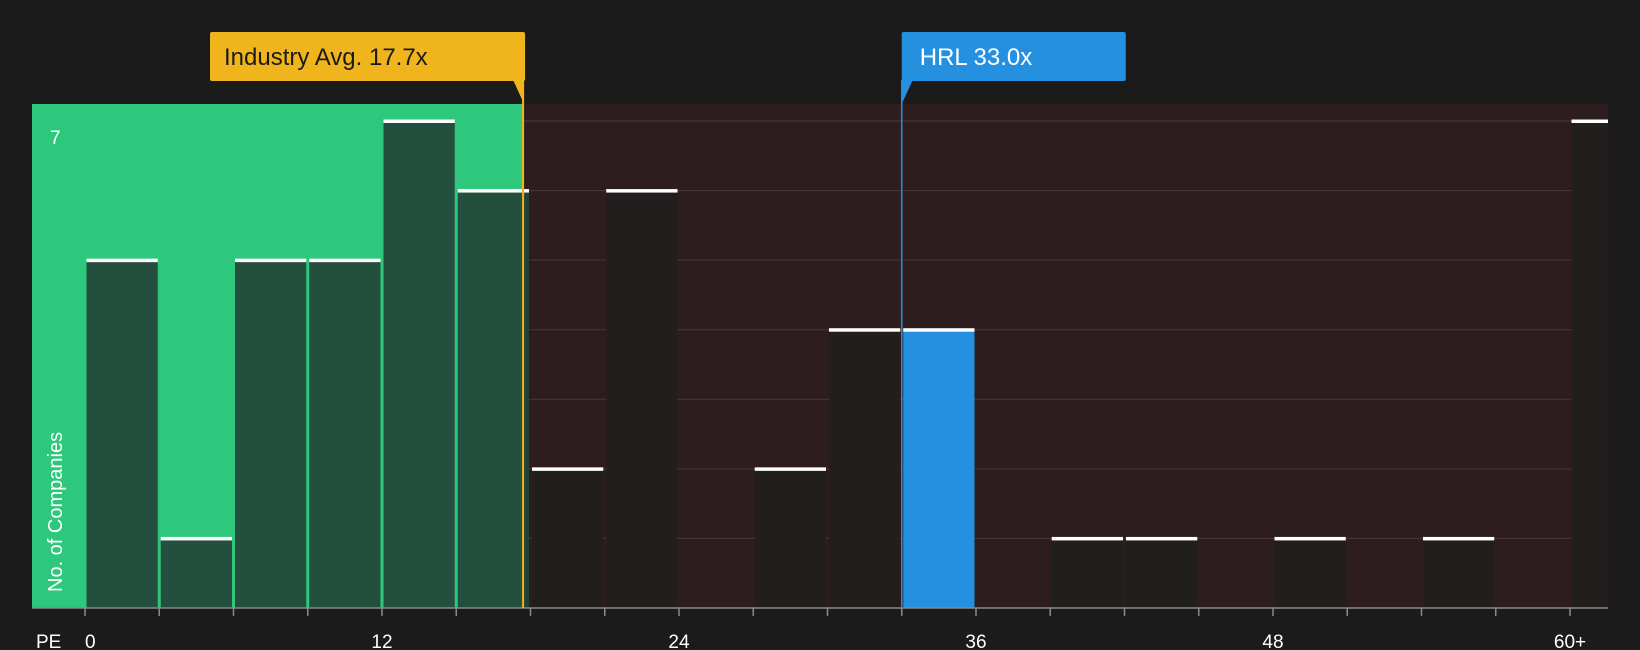  Describe the element at coordinates (55, 138) in the screenshot. I see `y-max-label: 7` at that location.